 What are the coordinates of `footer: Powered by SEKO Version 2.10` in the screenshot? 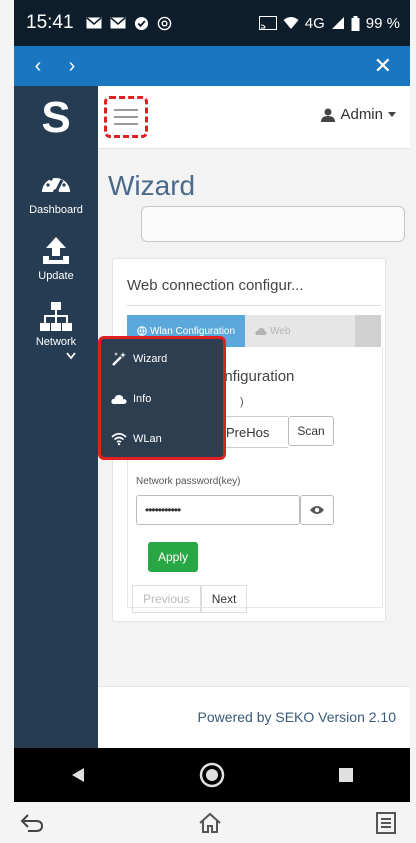 It's located at (254, 717).